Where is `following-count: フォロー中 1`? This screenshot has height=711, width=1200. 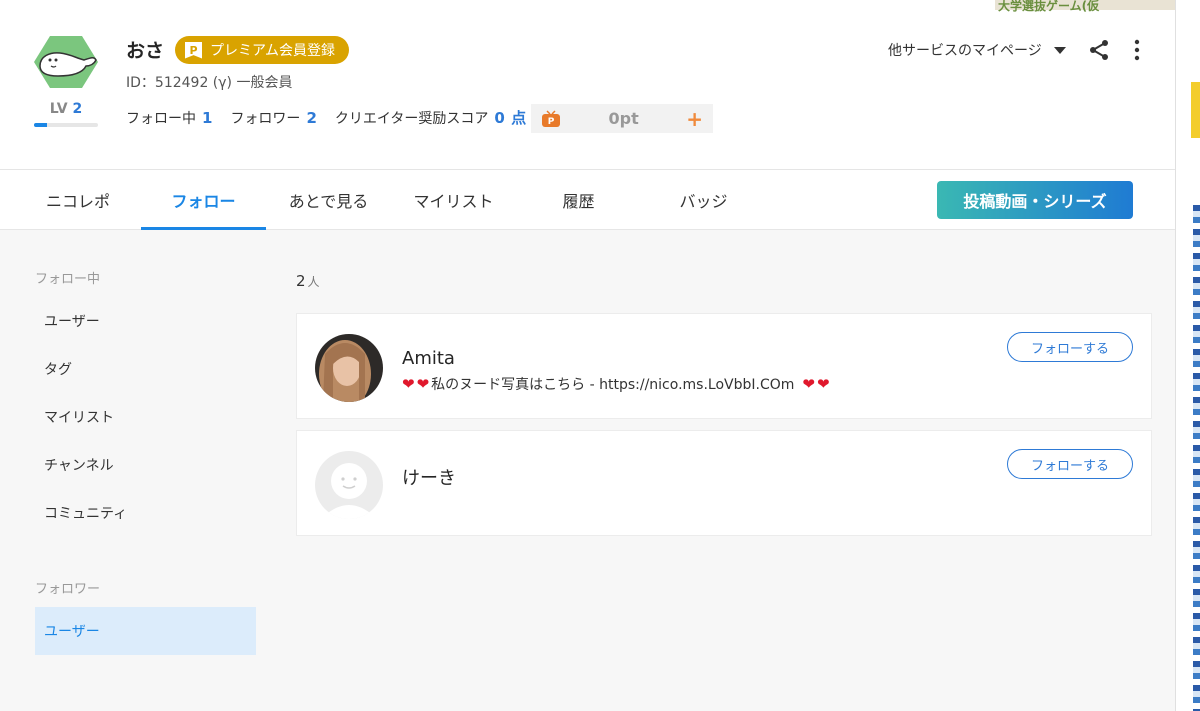
following-count: フォロー中 1 is located at coordinates (169, 118).